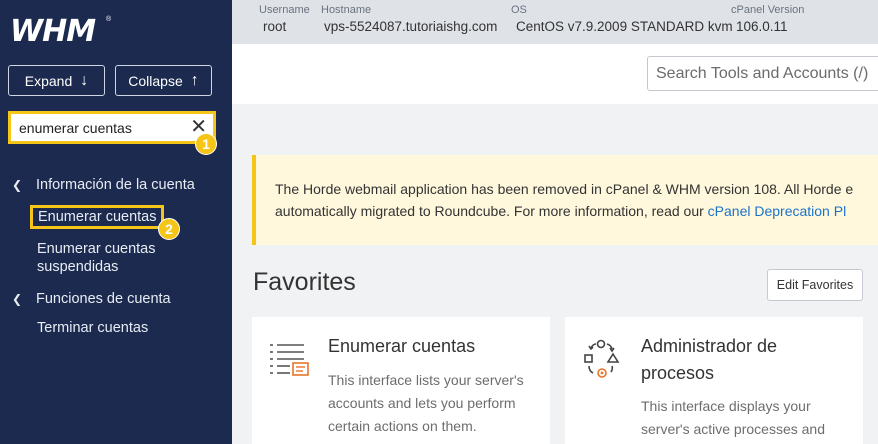 This screenshot has width=878, height=444. Describe the element at coordinates (84, 80) in the screenshot. I see `arrow-down-icon: ↓` at that location.